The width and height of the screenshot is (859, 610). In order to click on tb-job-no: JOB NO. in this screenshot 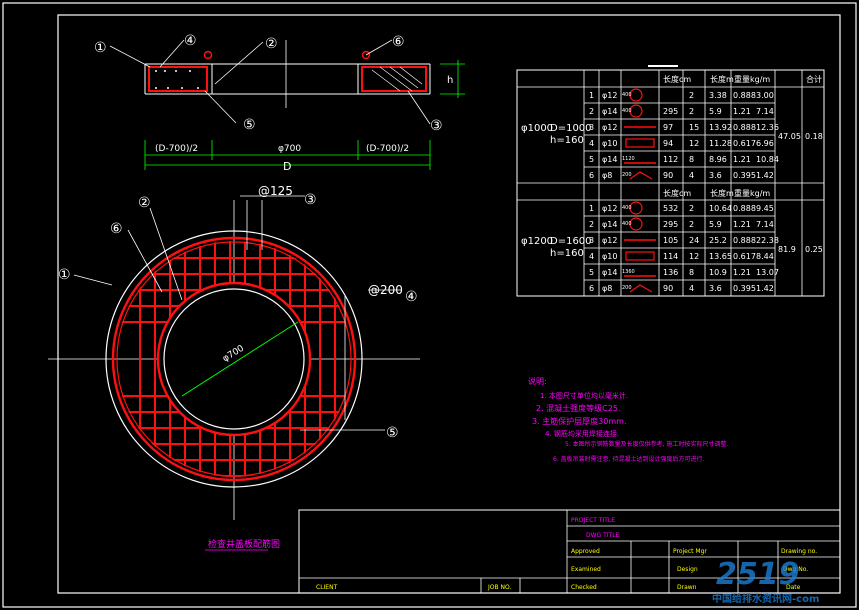, I will do `click(499, 587)`.